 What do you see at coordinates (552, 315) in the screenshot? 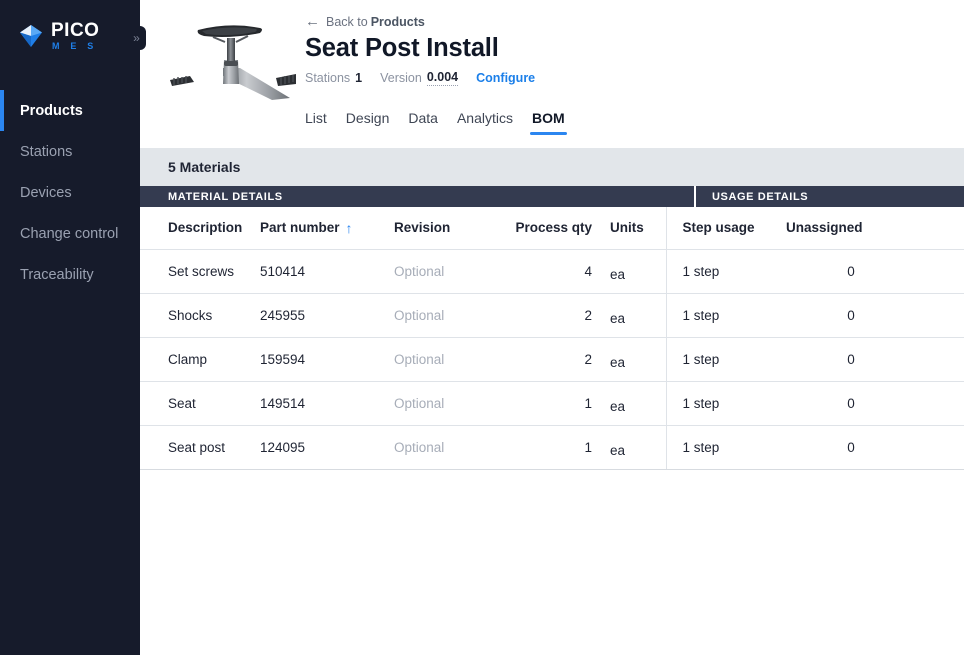
I see `table-row: Shocks 245955 Optional 2 ea 1 step 0` at bounding box center [552, 315].